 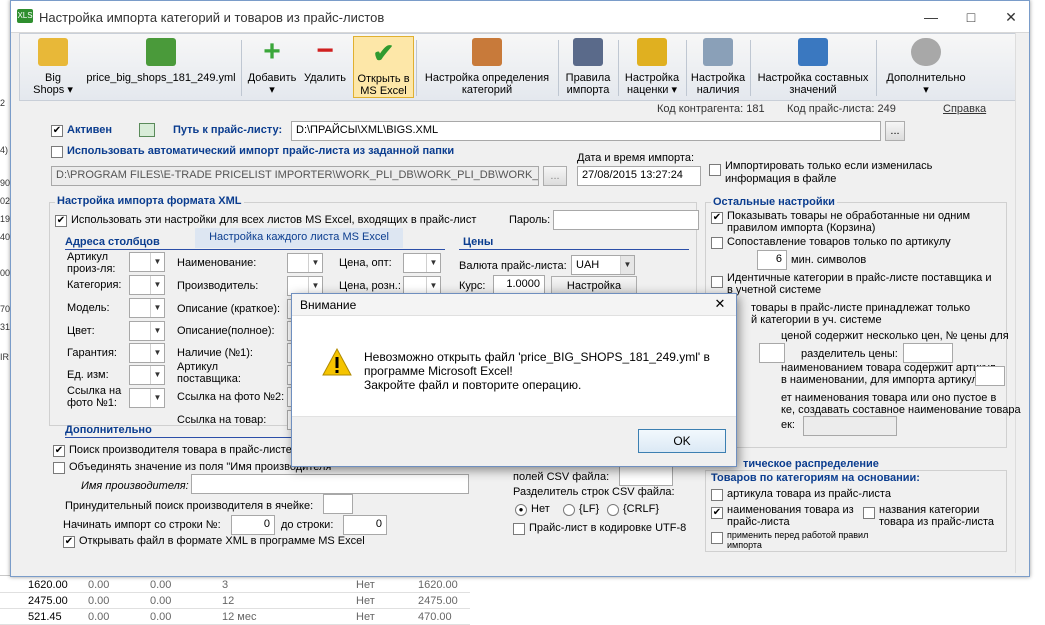 What do you see at coordinates (25, 16) in the screenshot?
I see `app-icon: XLS` at bounding box center [25, 16].